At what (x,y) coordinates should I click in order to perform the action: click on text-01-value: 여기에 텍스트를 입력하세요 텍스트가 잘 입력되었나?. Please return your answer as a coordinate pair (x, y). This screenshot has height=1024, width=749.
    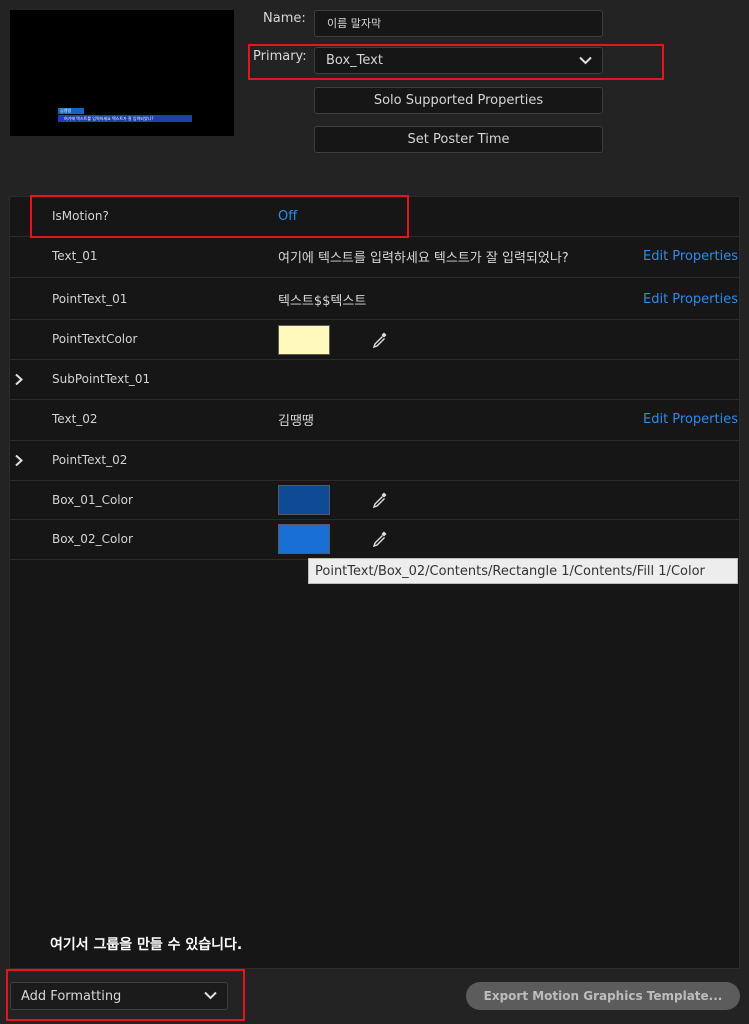
    Looking at the image, I should click on (423, 256).